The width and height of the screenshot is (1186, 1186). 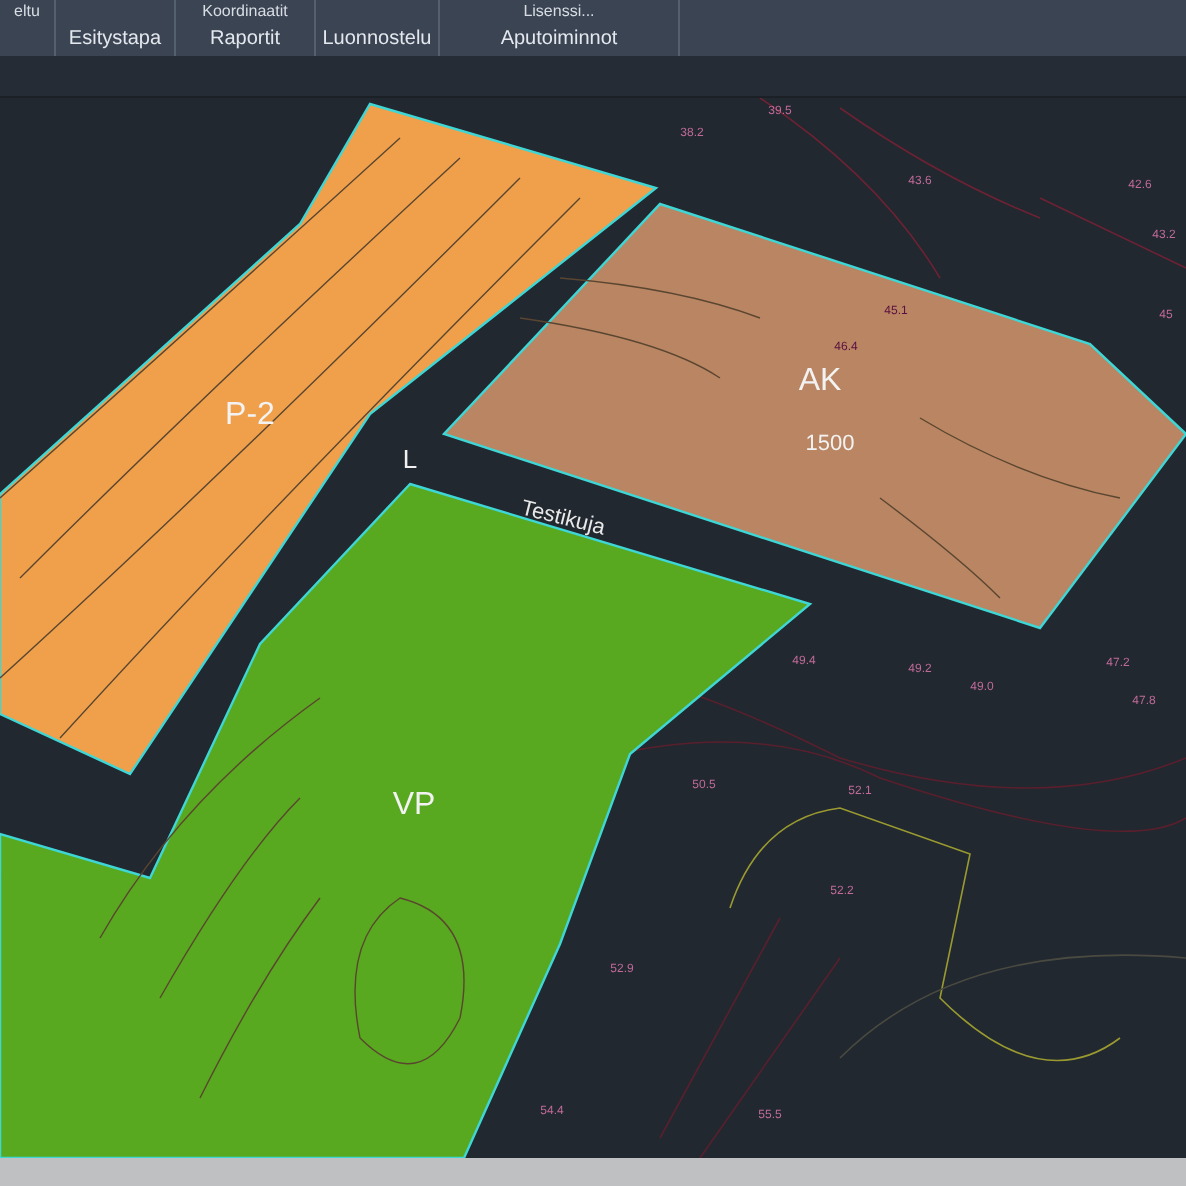 I want to click on zone-label: P-2, so click(x=250, y=415).